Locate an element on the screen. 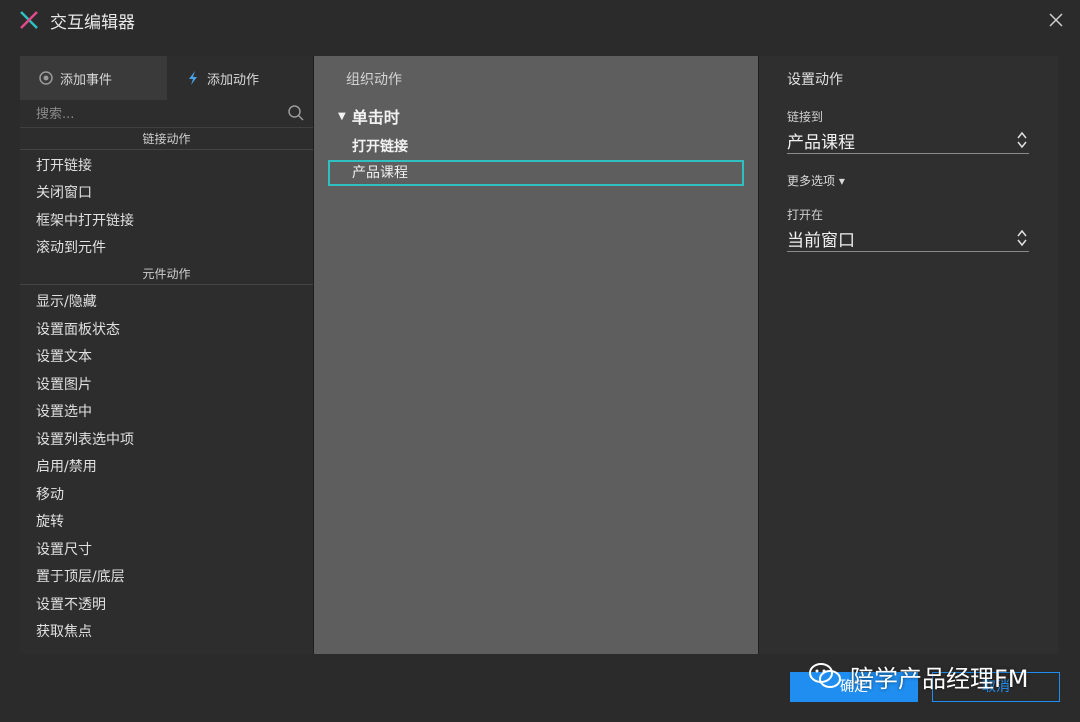 The image size is (1080, 722). tab-label: 添加事件 is located at coordinates (86, 80).